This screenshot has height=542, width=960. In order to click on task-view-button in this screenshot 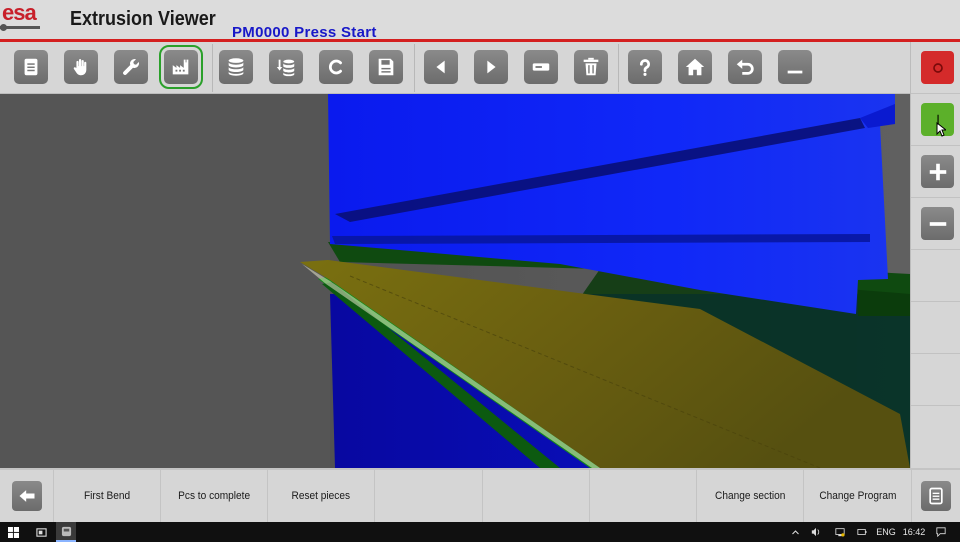, I will do `click(41, 532)`.